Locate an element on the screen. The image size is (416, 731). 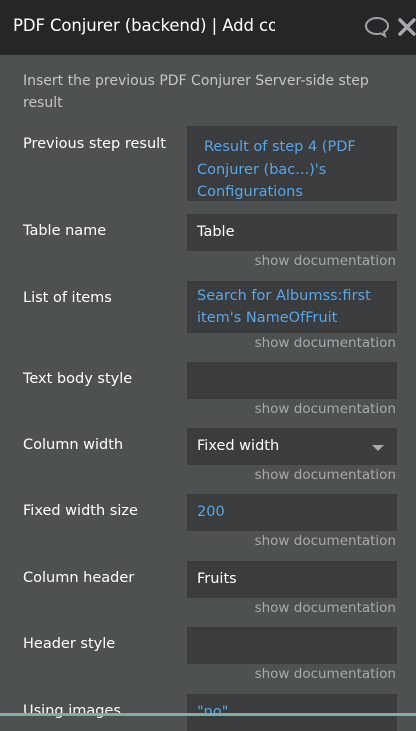
comment-icon is located at coordinates (377, 29).